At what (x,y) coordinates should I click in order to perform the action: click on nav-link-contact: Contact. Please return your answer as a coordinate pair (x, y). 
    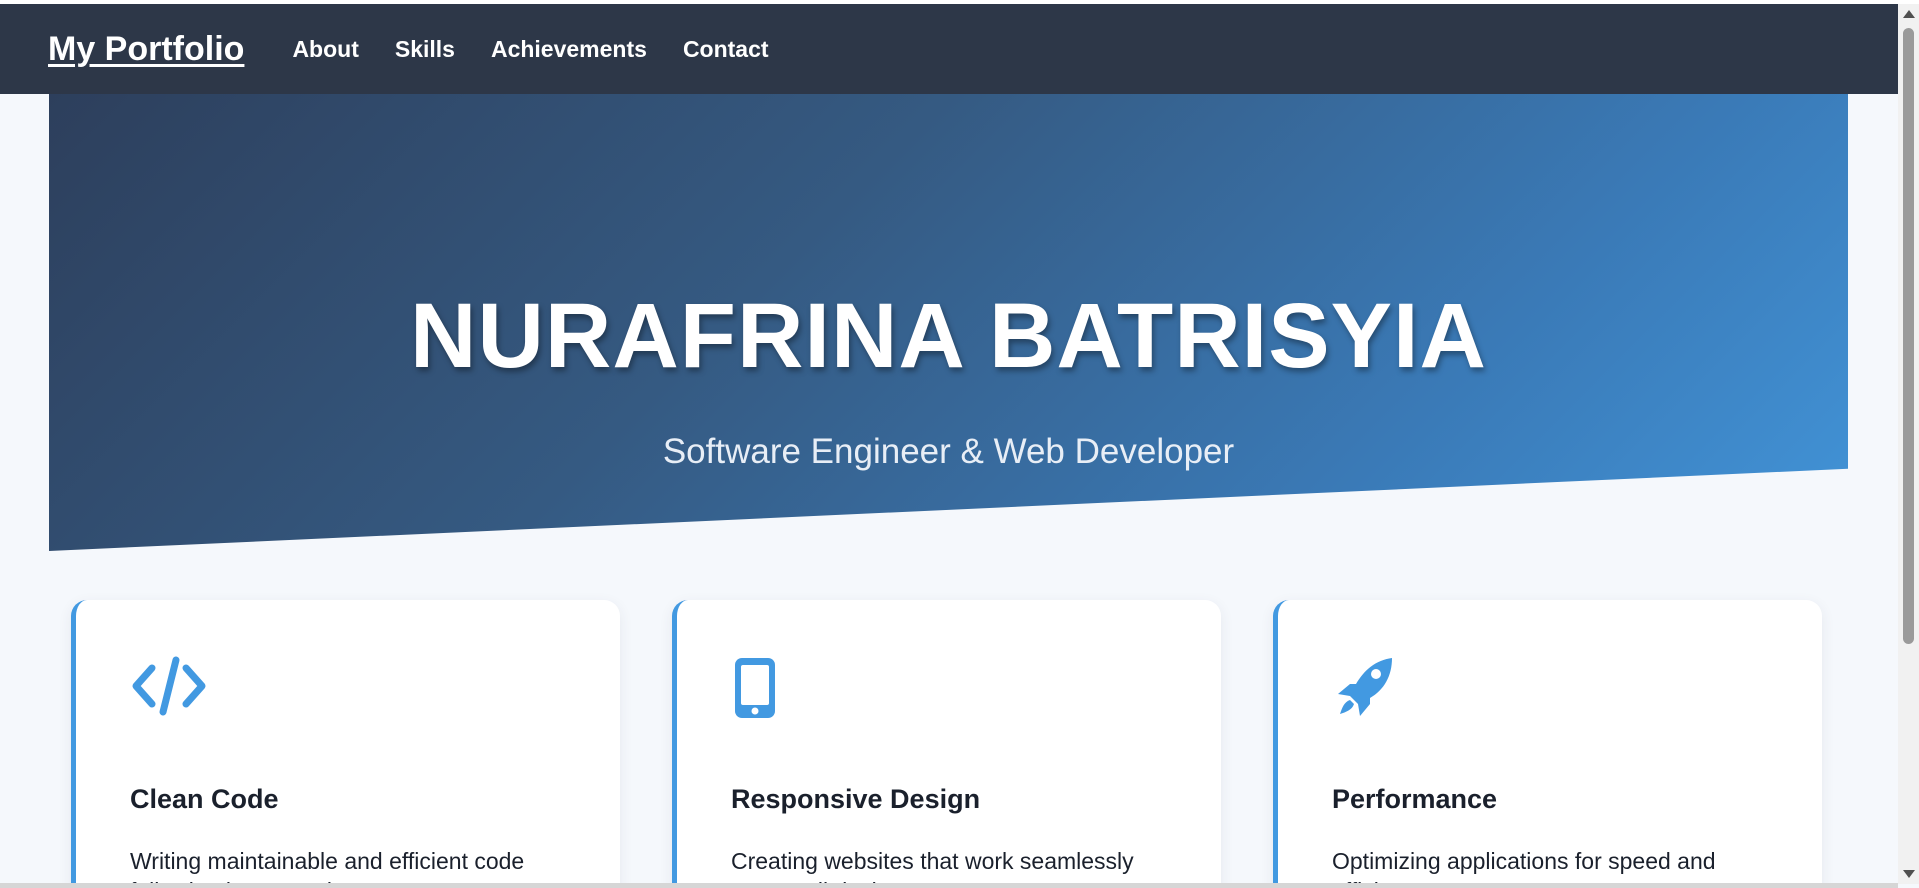
    Looking at the image, I should click on (726, 49).